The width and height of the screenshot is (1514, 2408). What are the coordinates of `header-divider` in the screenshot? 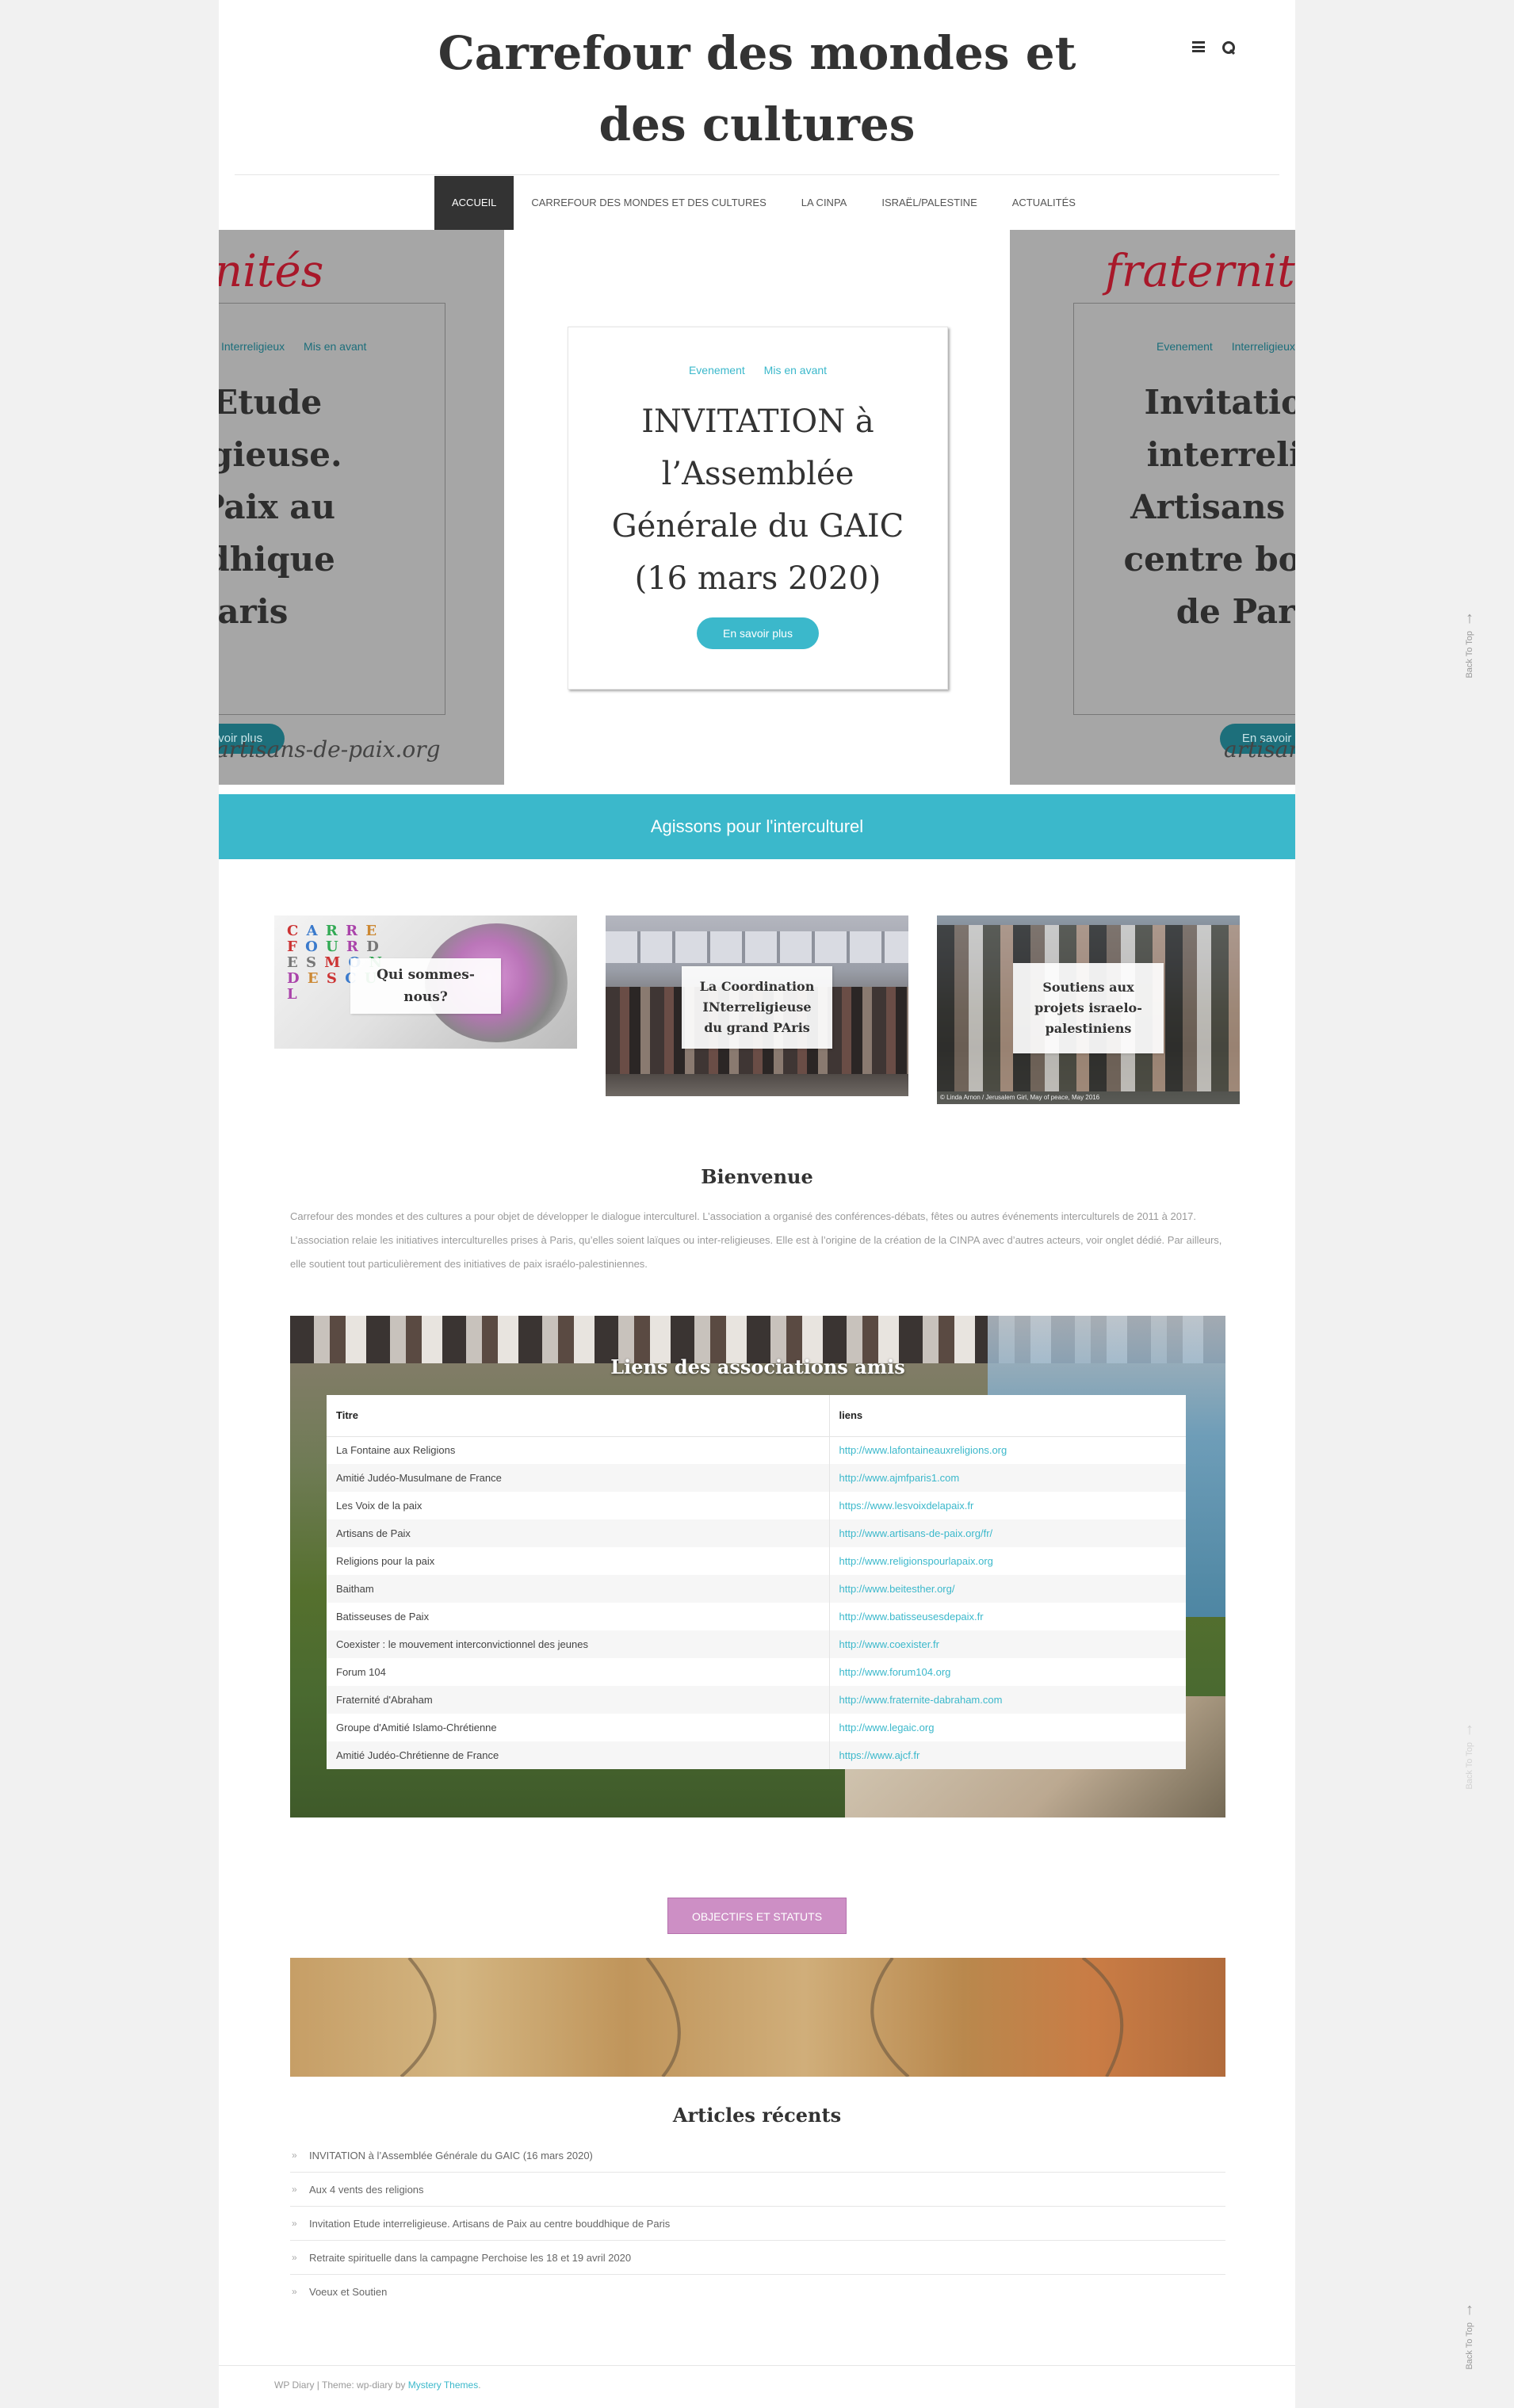 It's located at (757, 174).